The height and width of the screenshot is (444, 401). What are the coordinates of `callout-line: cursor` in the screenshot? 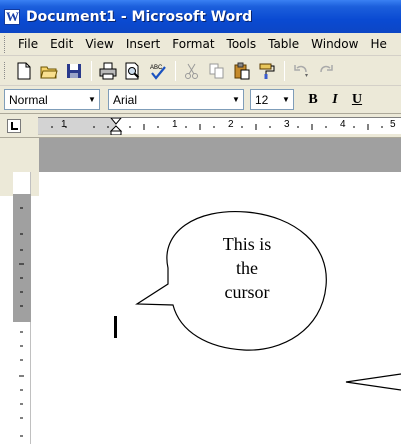 It's located at (247, 292).